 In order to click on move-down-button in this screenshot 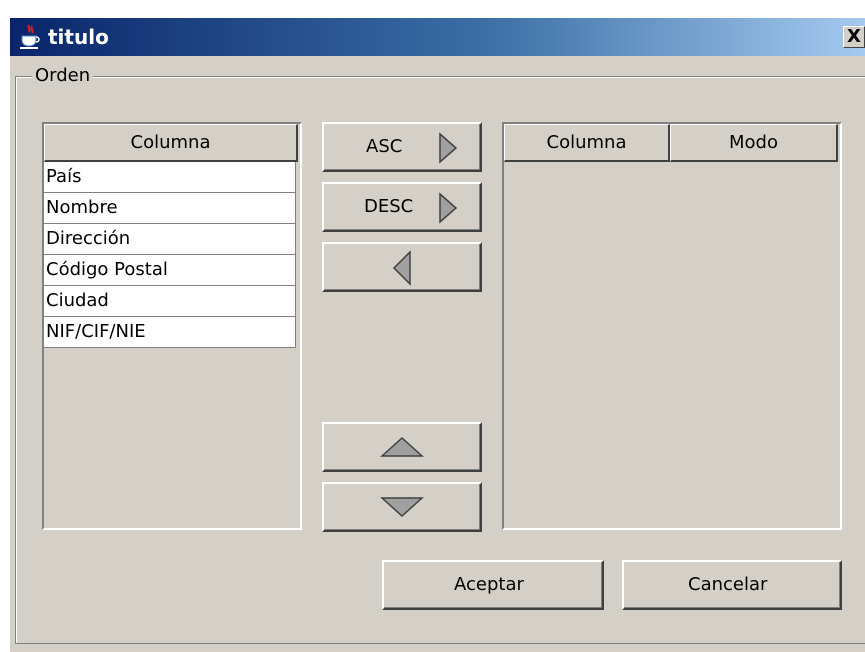, I will do `click(402, 507)`.